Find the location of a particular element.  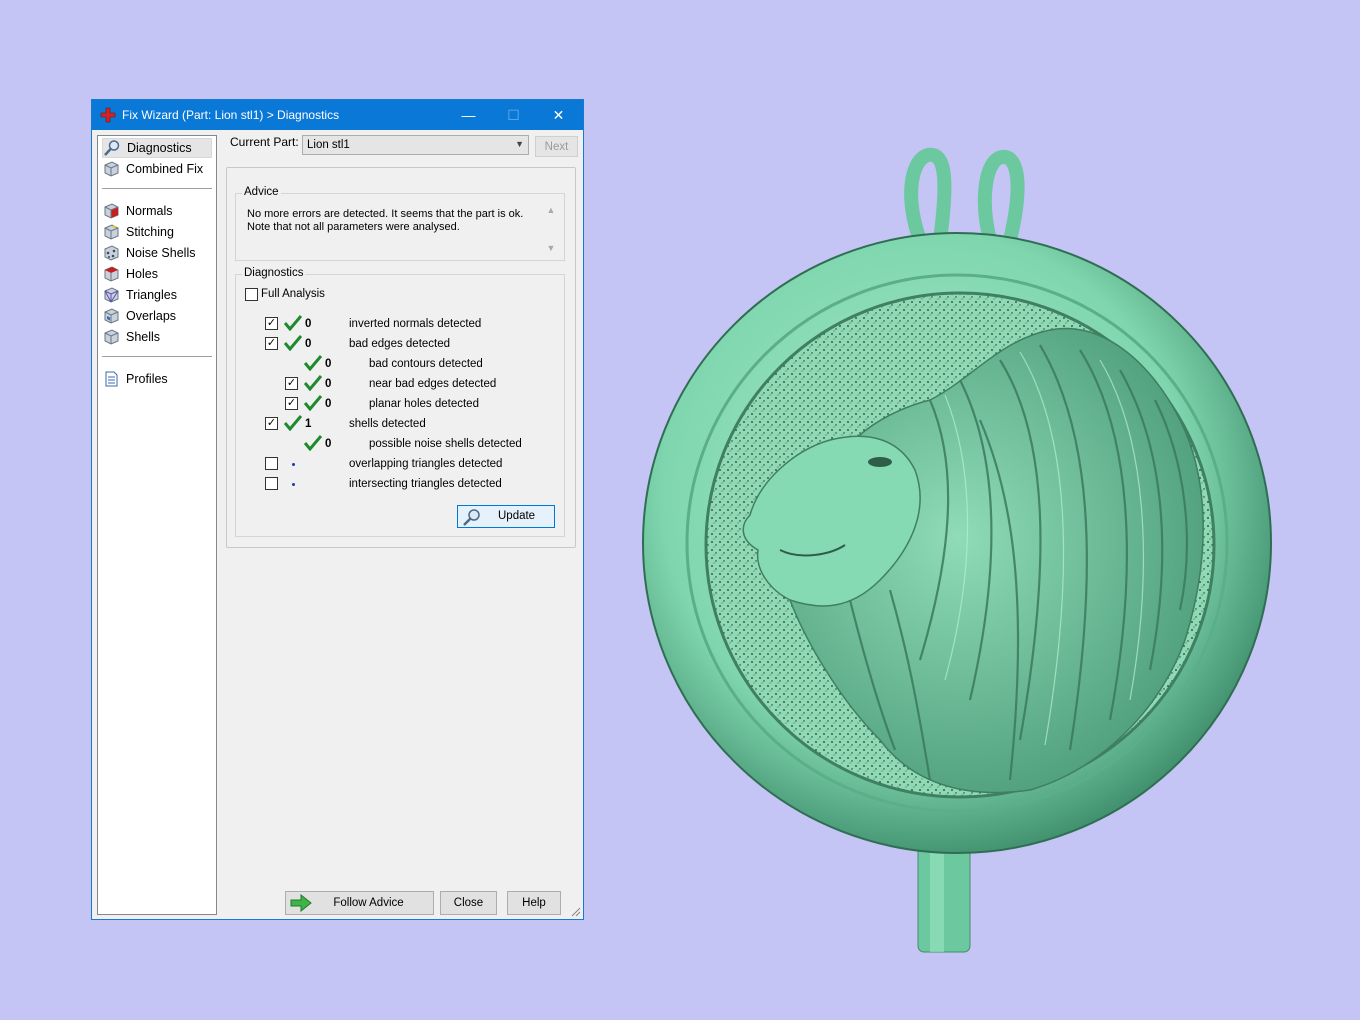

full-analysis-label: Full Analysis is located at coordinates (293, 294).